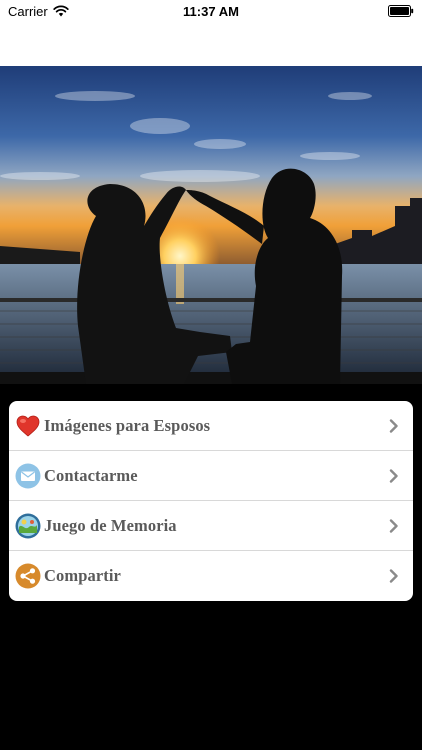 The image size is (422, 750). Describe the element at coordinates (110, 525) in the screenshot. I see `menu-item-label: Juego de Memoria` at that location.